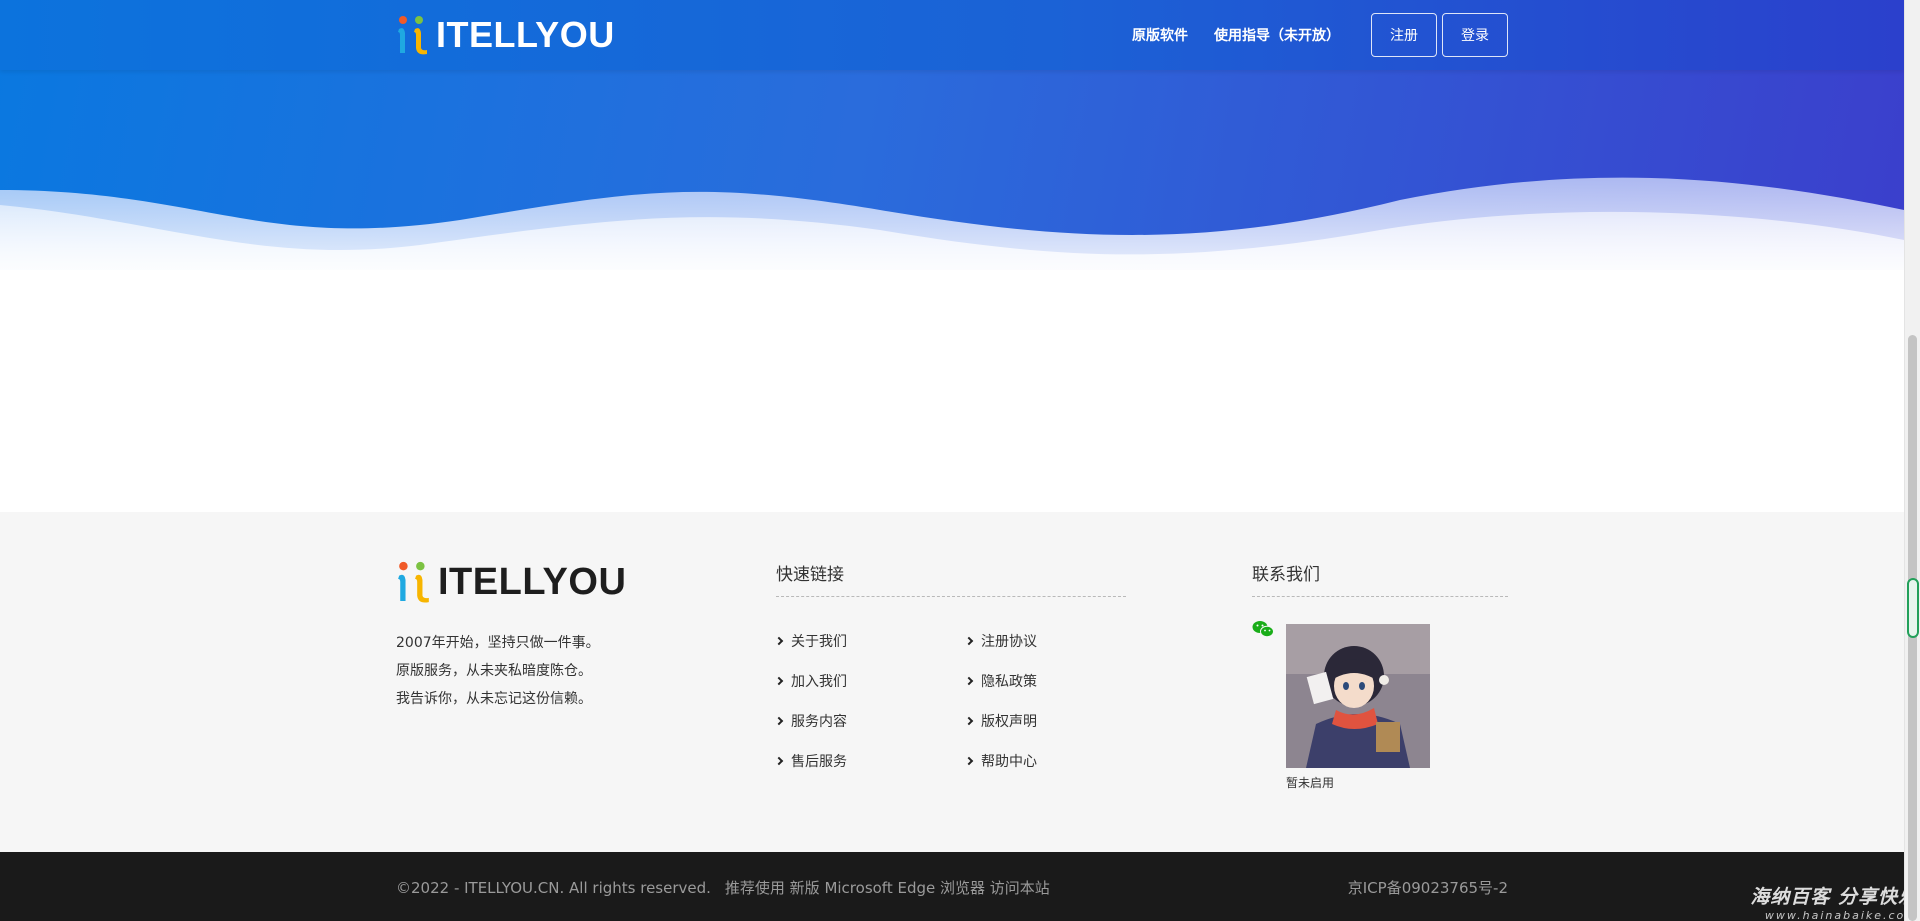 This screenshot has width=1920, height=921. What do you see at coordinates (1310, 783) in the screenshot?
I see `qr-caption: 暂未启用` at bounding box center [1310, 783].